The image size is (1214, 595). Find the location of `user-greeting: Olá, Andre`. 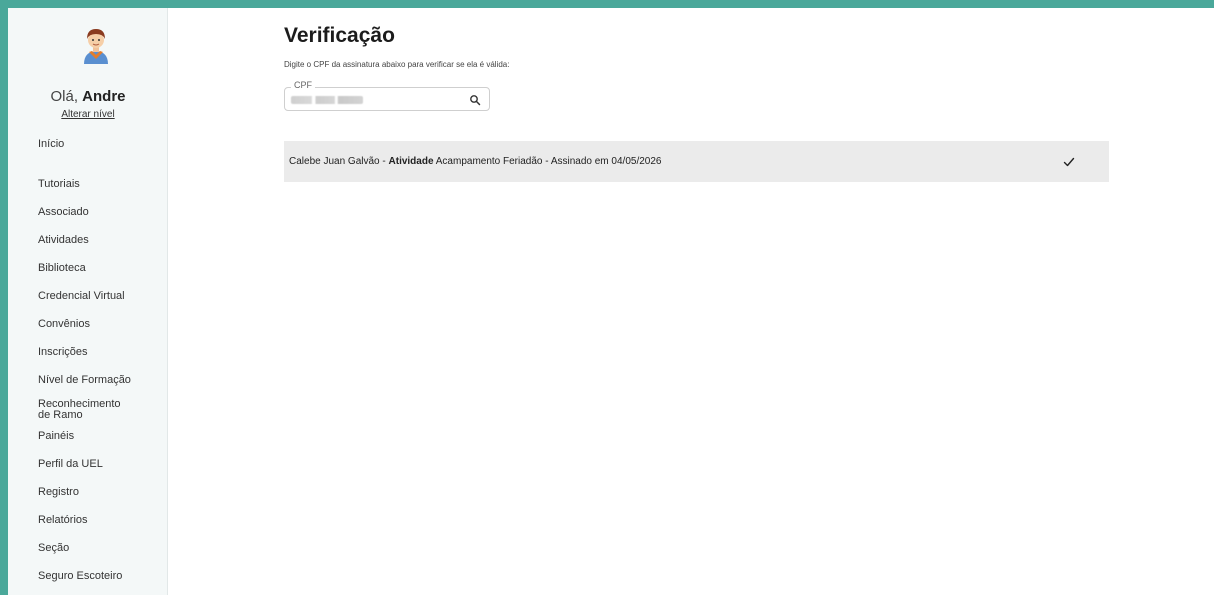

user-greeting: Olá, Andre is located at coordinates (88, 96).